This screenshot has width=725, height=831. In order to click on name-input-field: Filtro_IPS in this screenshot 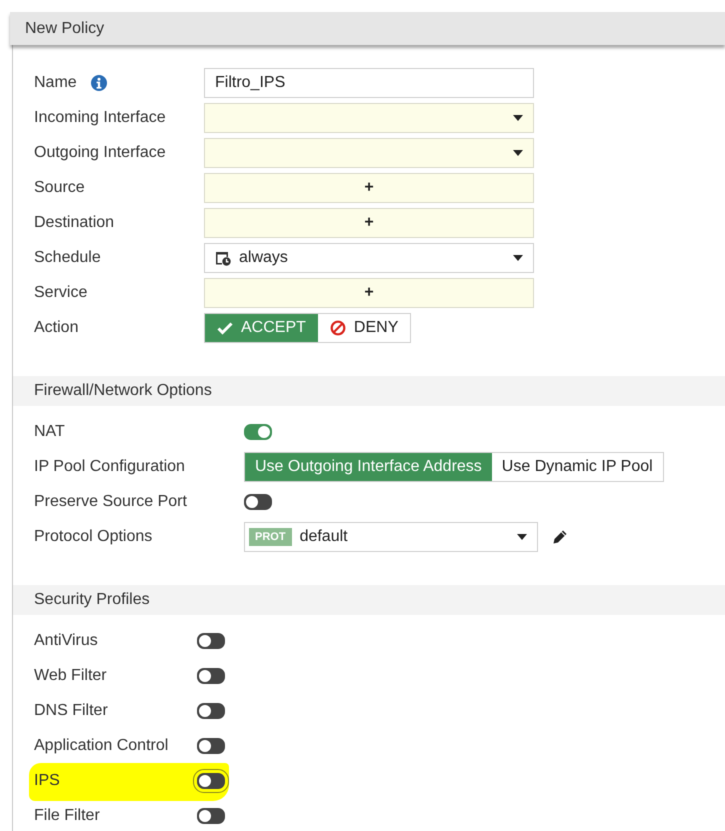, I will do `click(369, 83)`.